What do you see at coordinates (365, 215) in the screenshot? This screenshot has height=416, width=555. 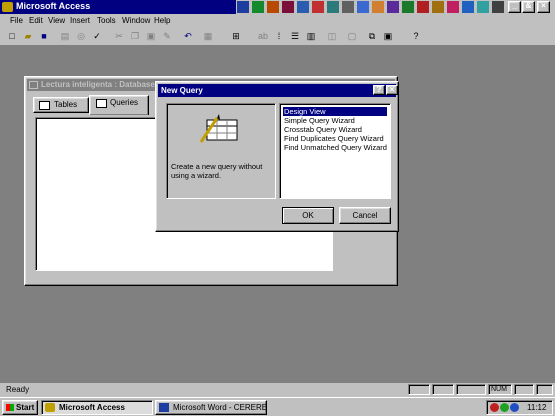 I see `cancel-button: Cancel` at bounding box center [365, 215].